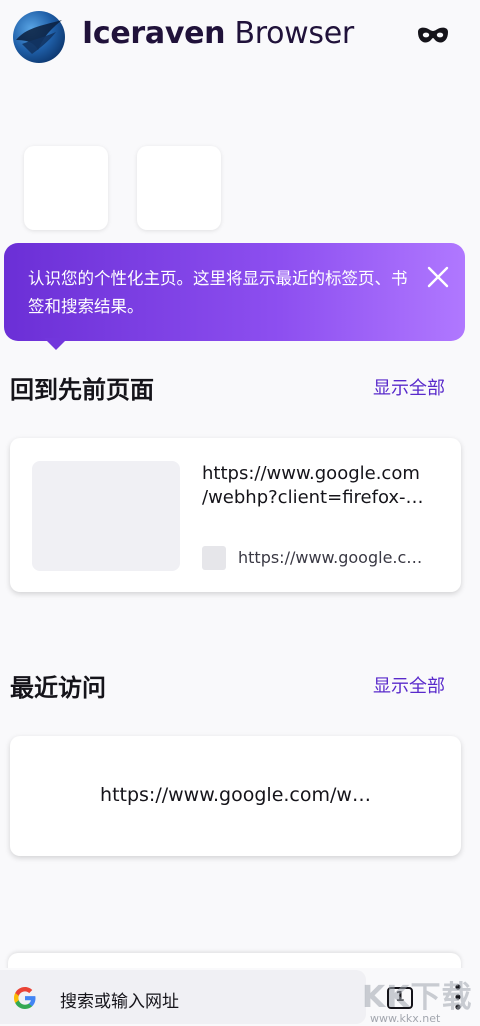  I want to click on google-g-icon, so click(25, 998).